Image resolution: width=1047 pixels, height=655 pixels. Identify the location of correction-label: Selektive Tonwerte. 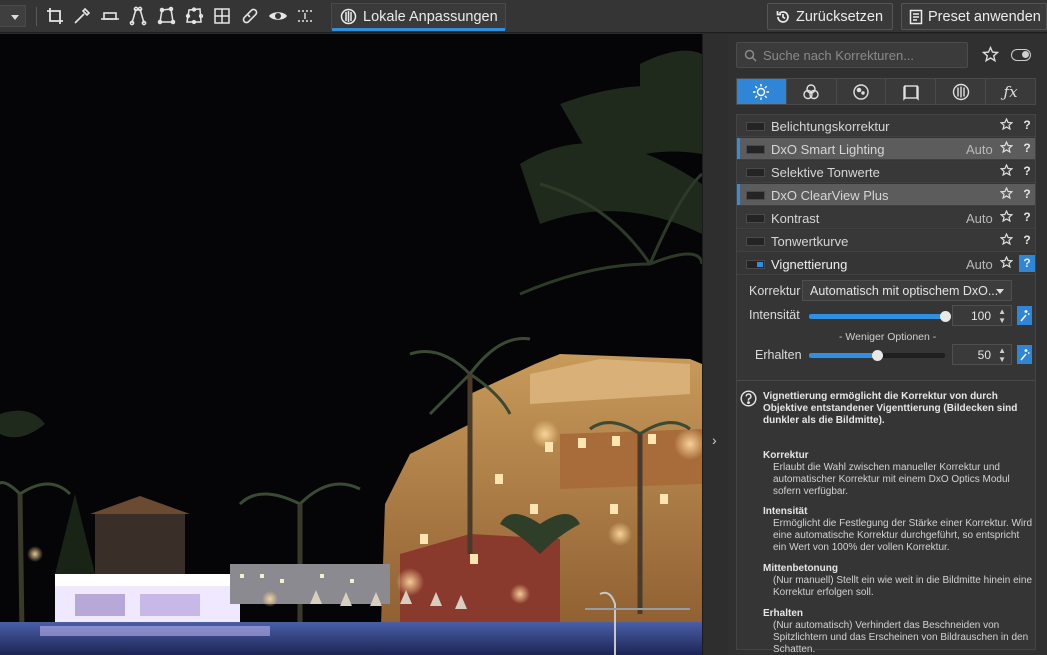
(825, 172).